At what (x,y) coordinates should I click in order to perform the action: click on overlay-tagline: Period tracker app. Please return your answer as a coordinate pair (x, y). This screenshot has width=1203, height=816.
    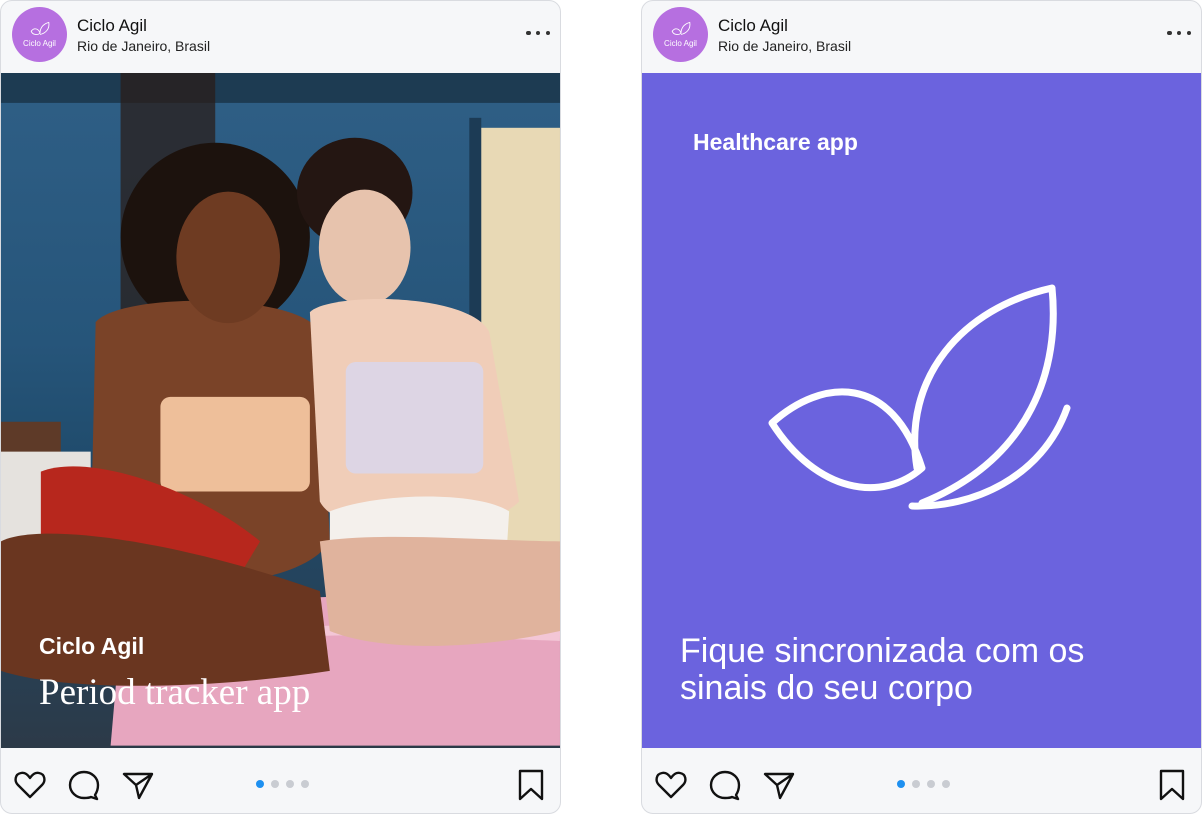
    Looking at the image, I should click on (175, 692).